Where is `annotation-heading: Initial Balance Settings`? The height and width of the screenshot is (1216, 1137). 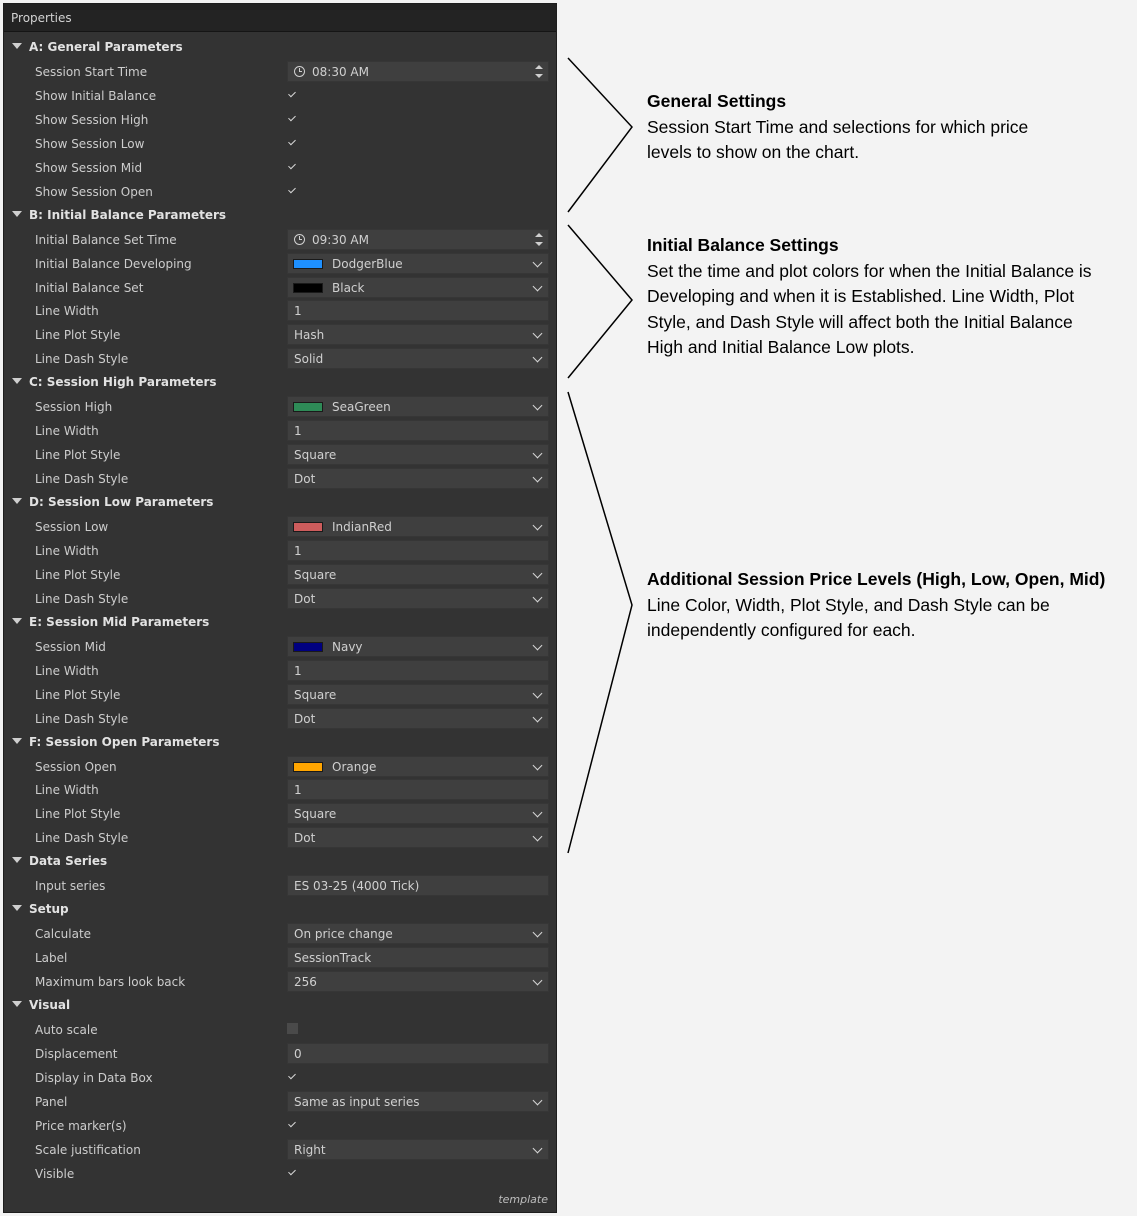 annotation-heading: Initial Balance Settings is located at coordinates (743, 245).